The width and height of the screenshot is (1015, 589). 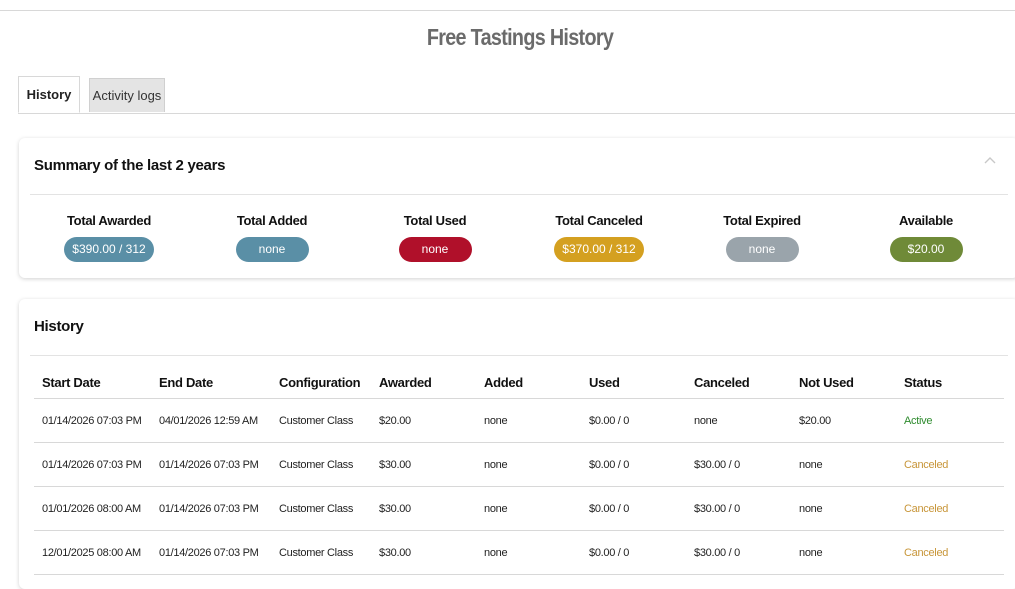 What do you see at coordinates (130, 165) in the screenshot?
I see `summary-title: Summary of the last 2 years` at bounding box center [130, 165].